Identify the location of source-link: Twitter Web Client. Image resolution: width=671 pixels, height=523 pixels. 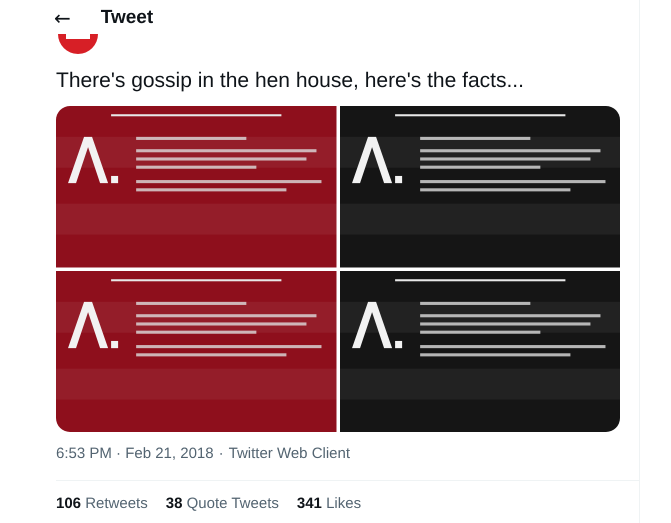
(289, 453).